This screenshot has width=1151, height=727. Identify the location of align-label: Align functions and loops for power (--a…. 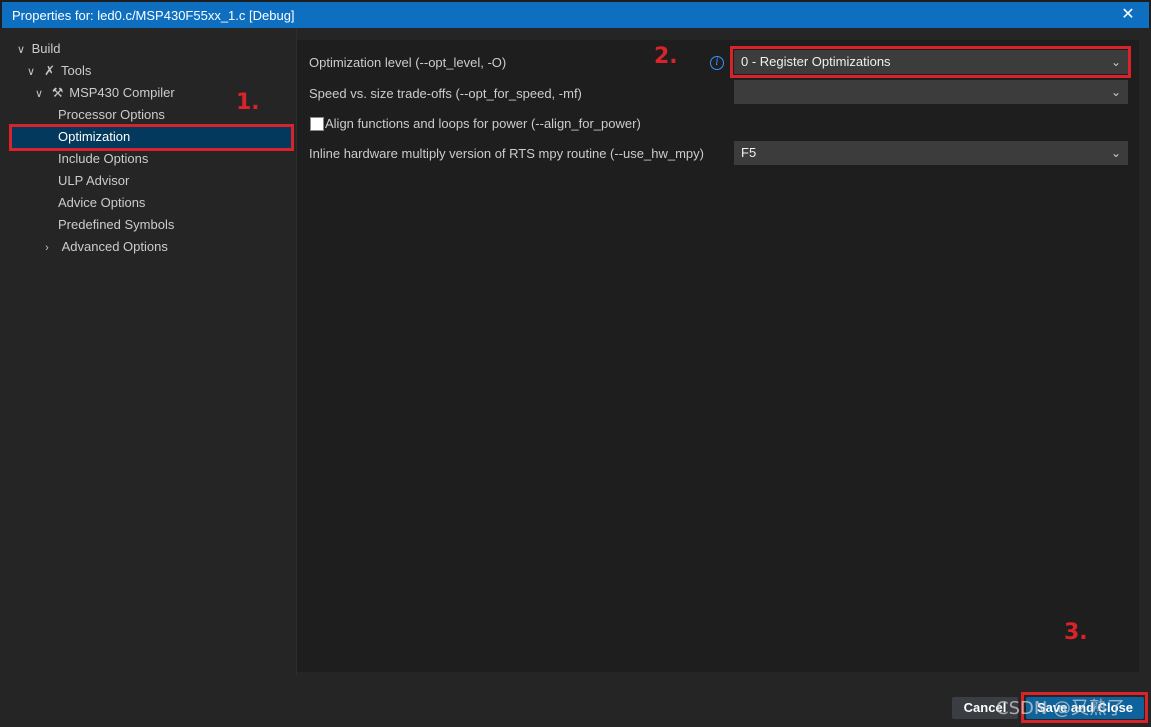
(483, 123).